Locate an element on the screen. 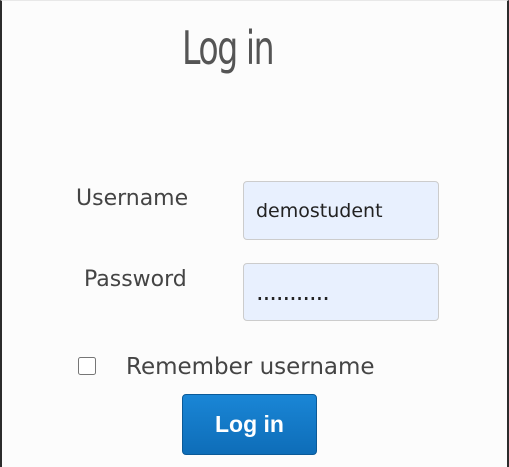  remember-username-label: Remember username is located at coordinates (250, 368).